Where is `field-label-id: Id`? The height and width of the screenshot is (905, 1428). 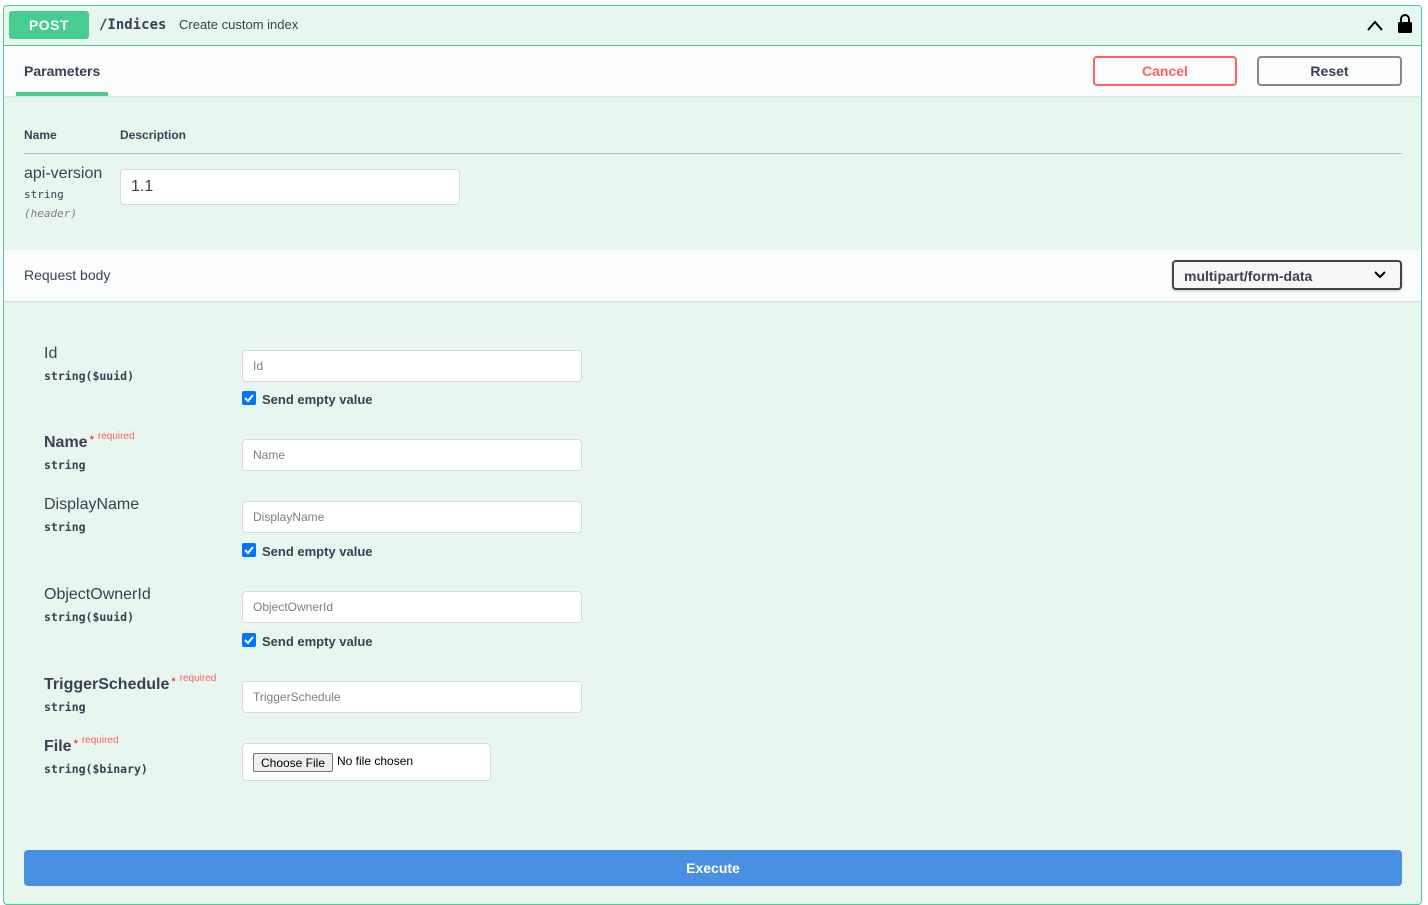 field-label-id: Id is located at coordinates (51, 353).